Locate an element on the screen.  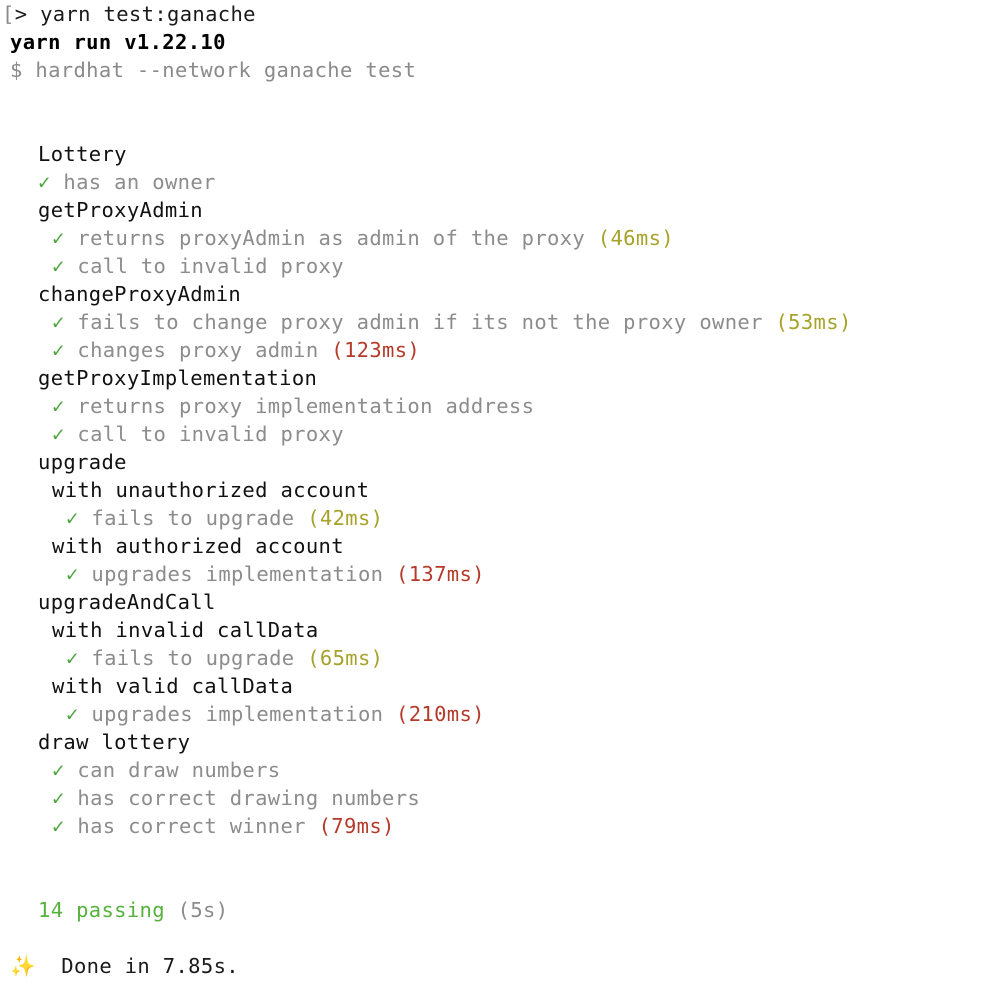
test-name: changes proxy admin is located at coordinates (198, 350).